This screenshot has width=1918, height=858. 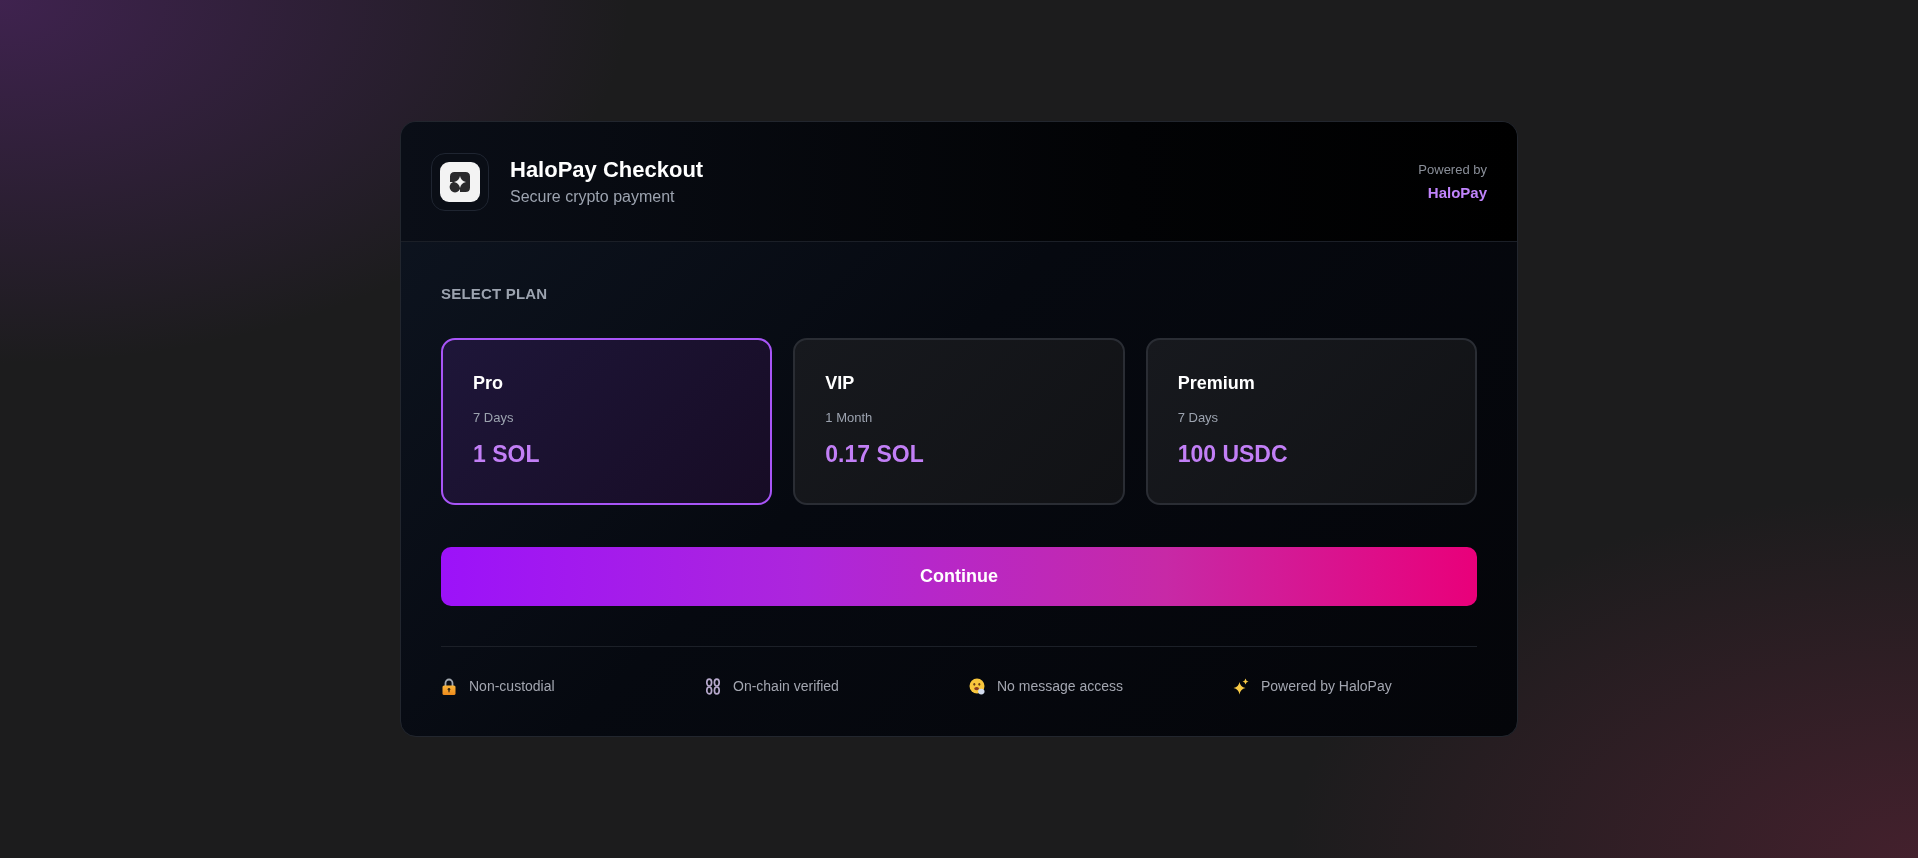 What do you see at coordinates (488, 383) in the screenshot?
I see `plan-name: Pro` at bounding box center [488, 383].